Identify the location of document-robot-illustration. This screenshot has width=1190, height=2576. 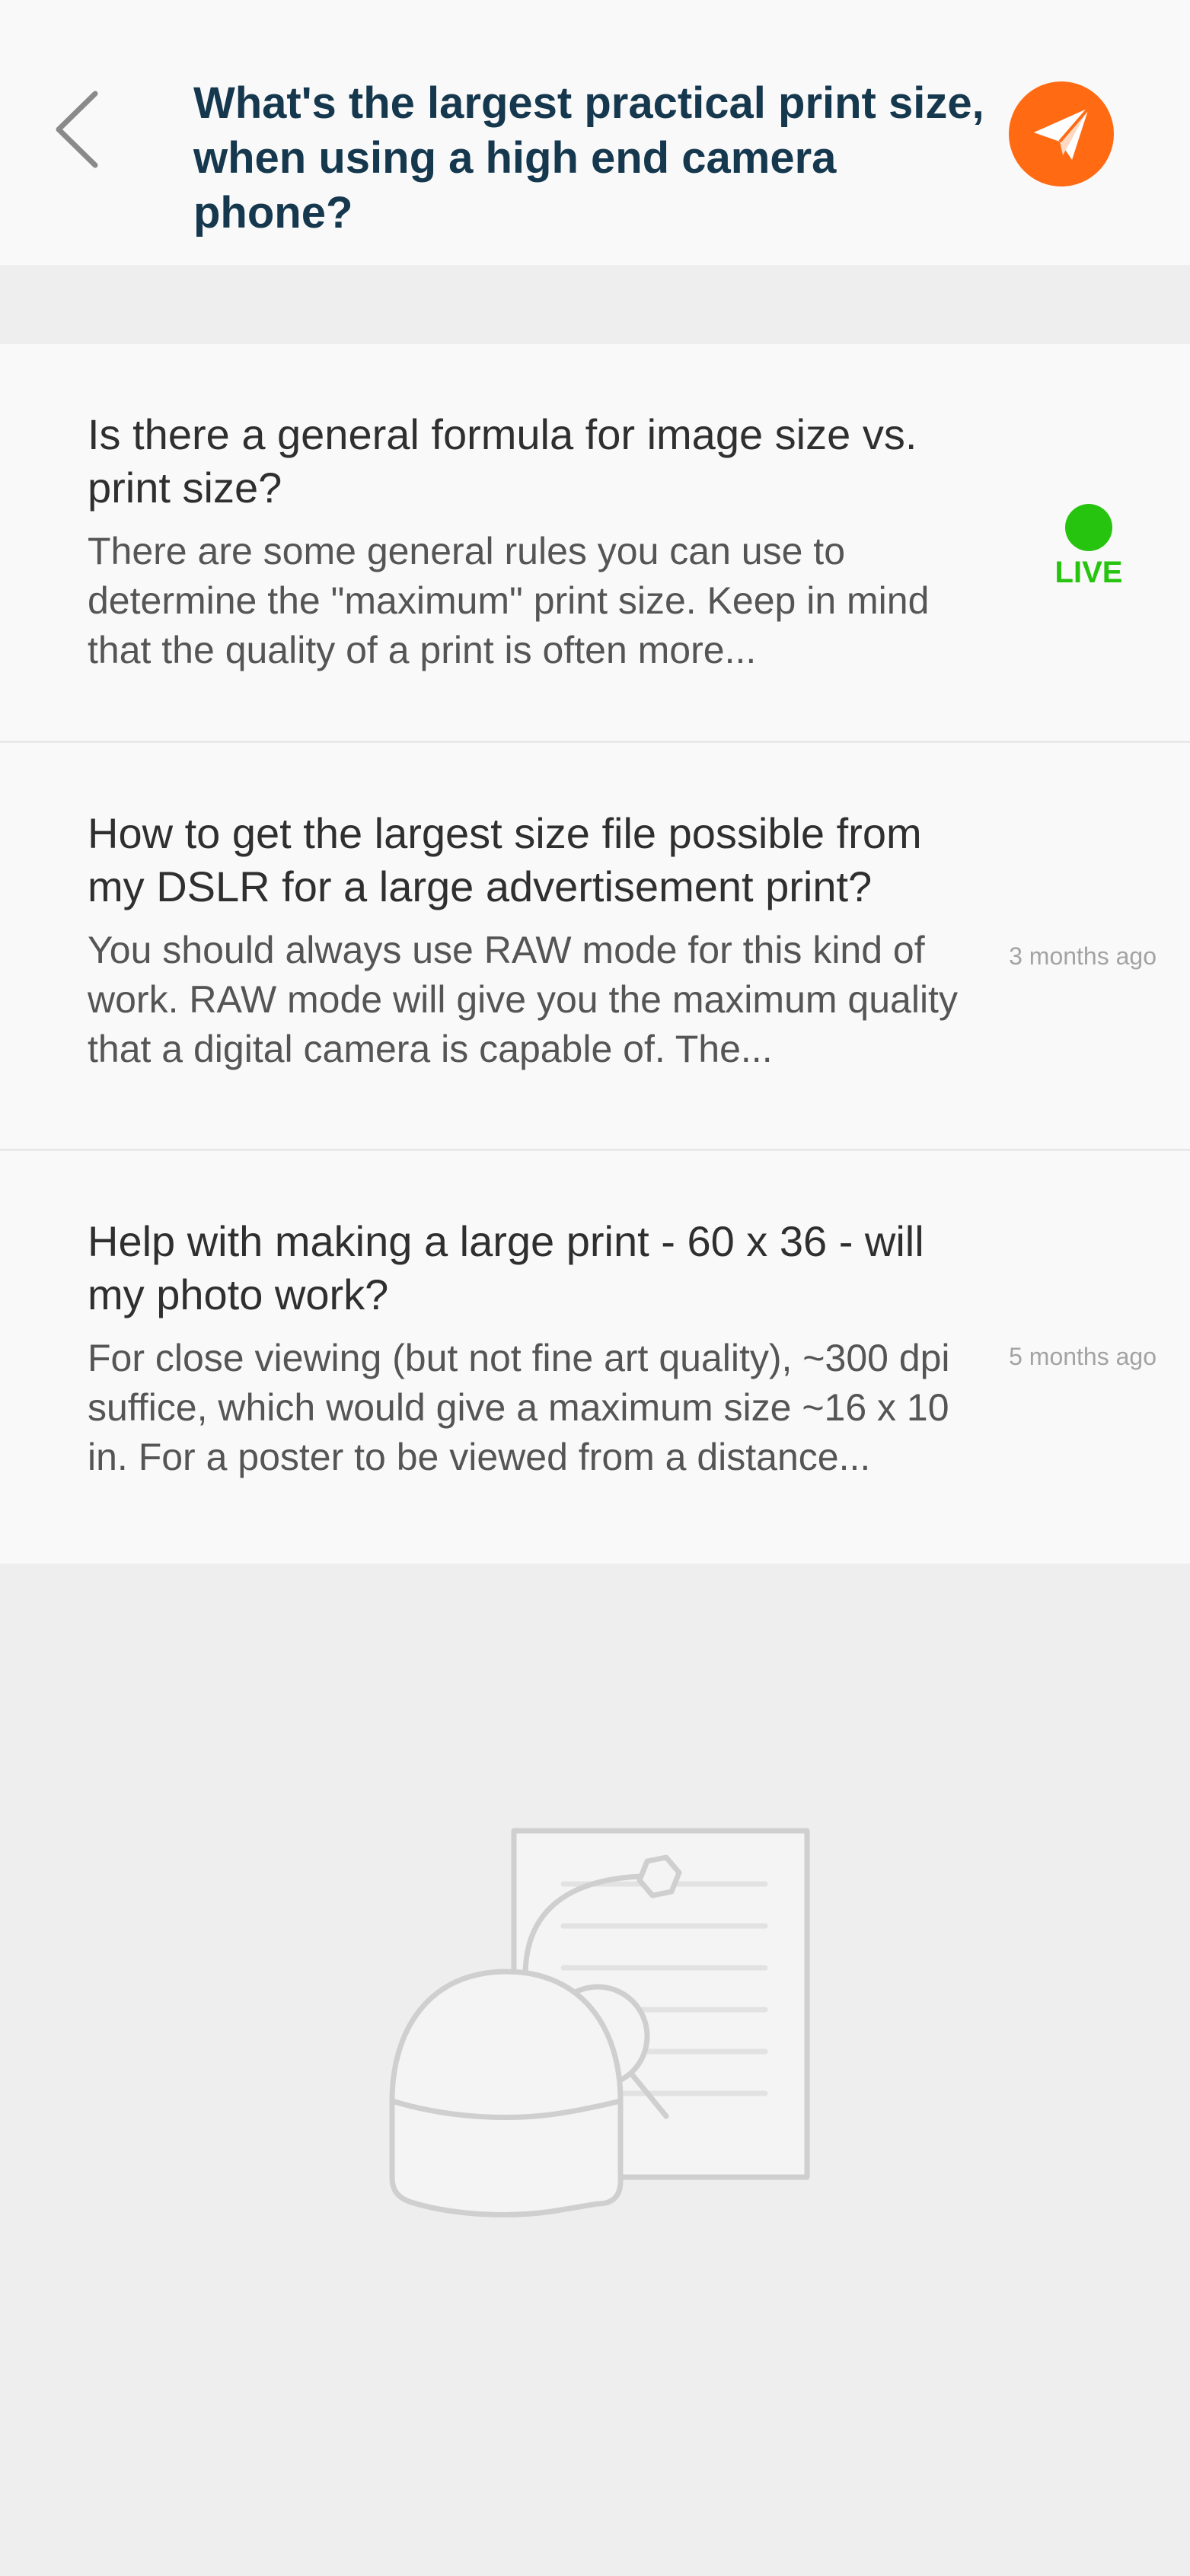
(599, 2022).